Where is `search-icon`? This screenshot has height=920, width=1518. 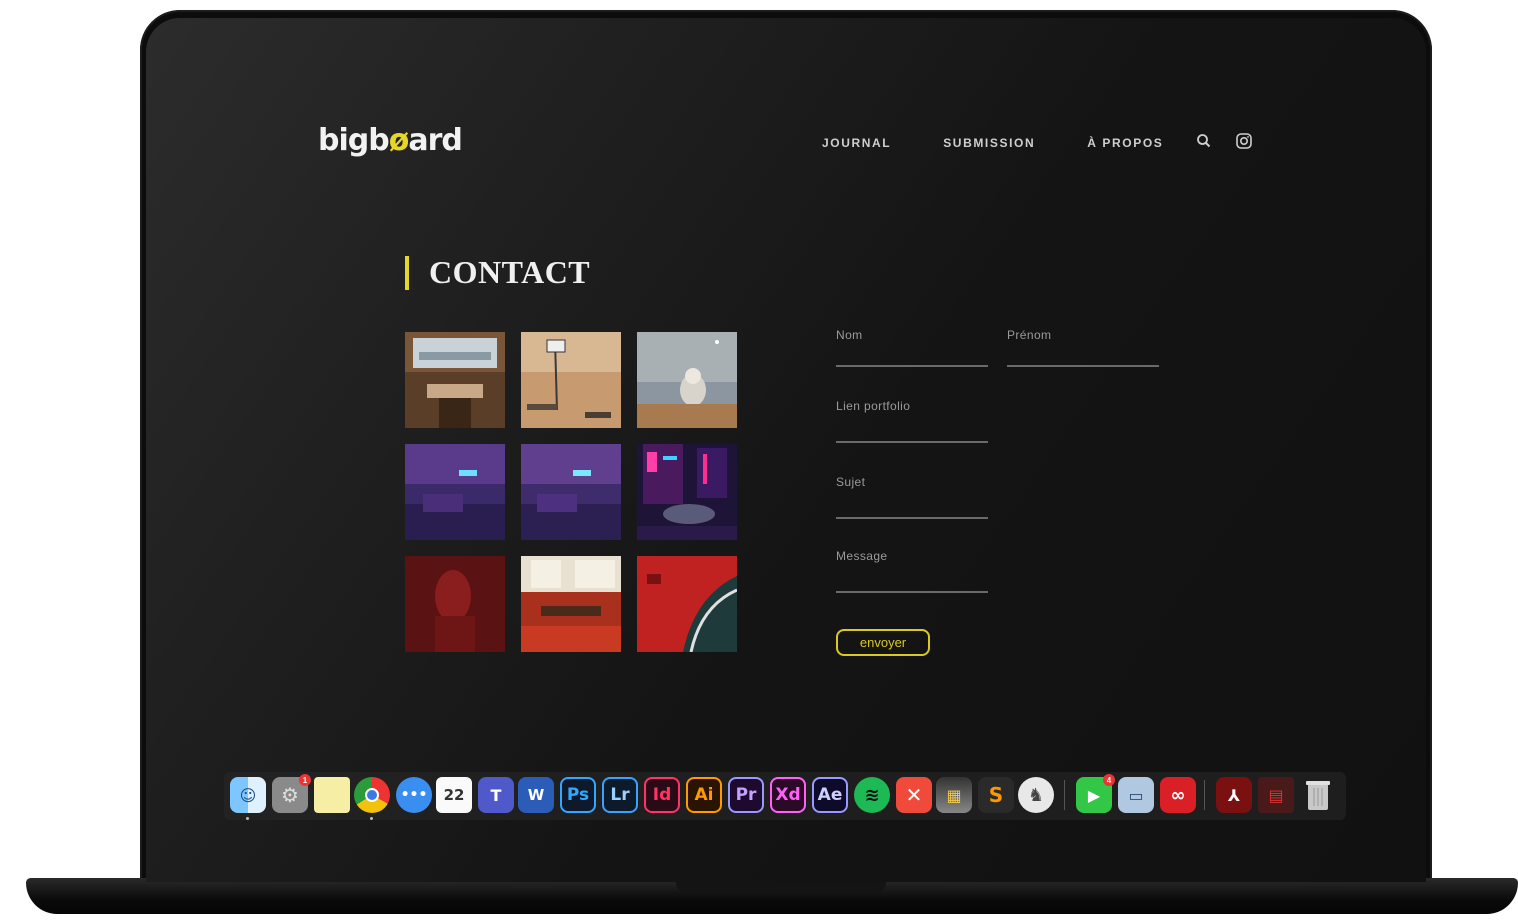
search-icon is located at coordinates (1204, 141).